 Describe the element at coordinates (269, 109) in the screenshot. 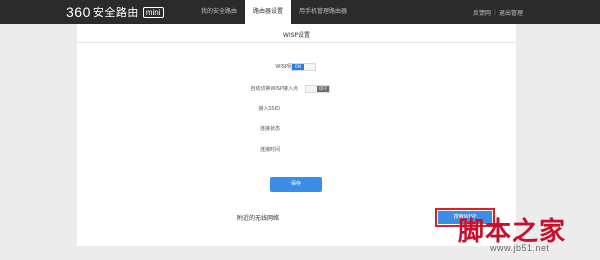

I see `ssid-label: 接入SSID` at that location.